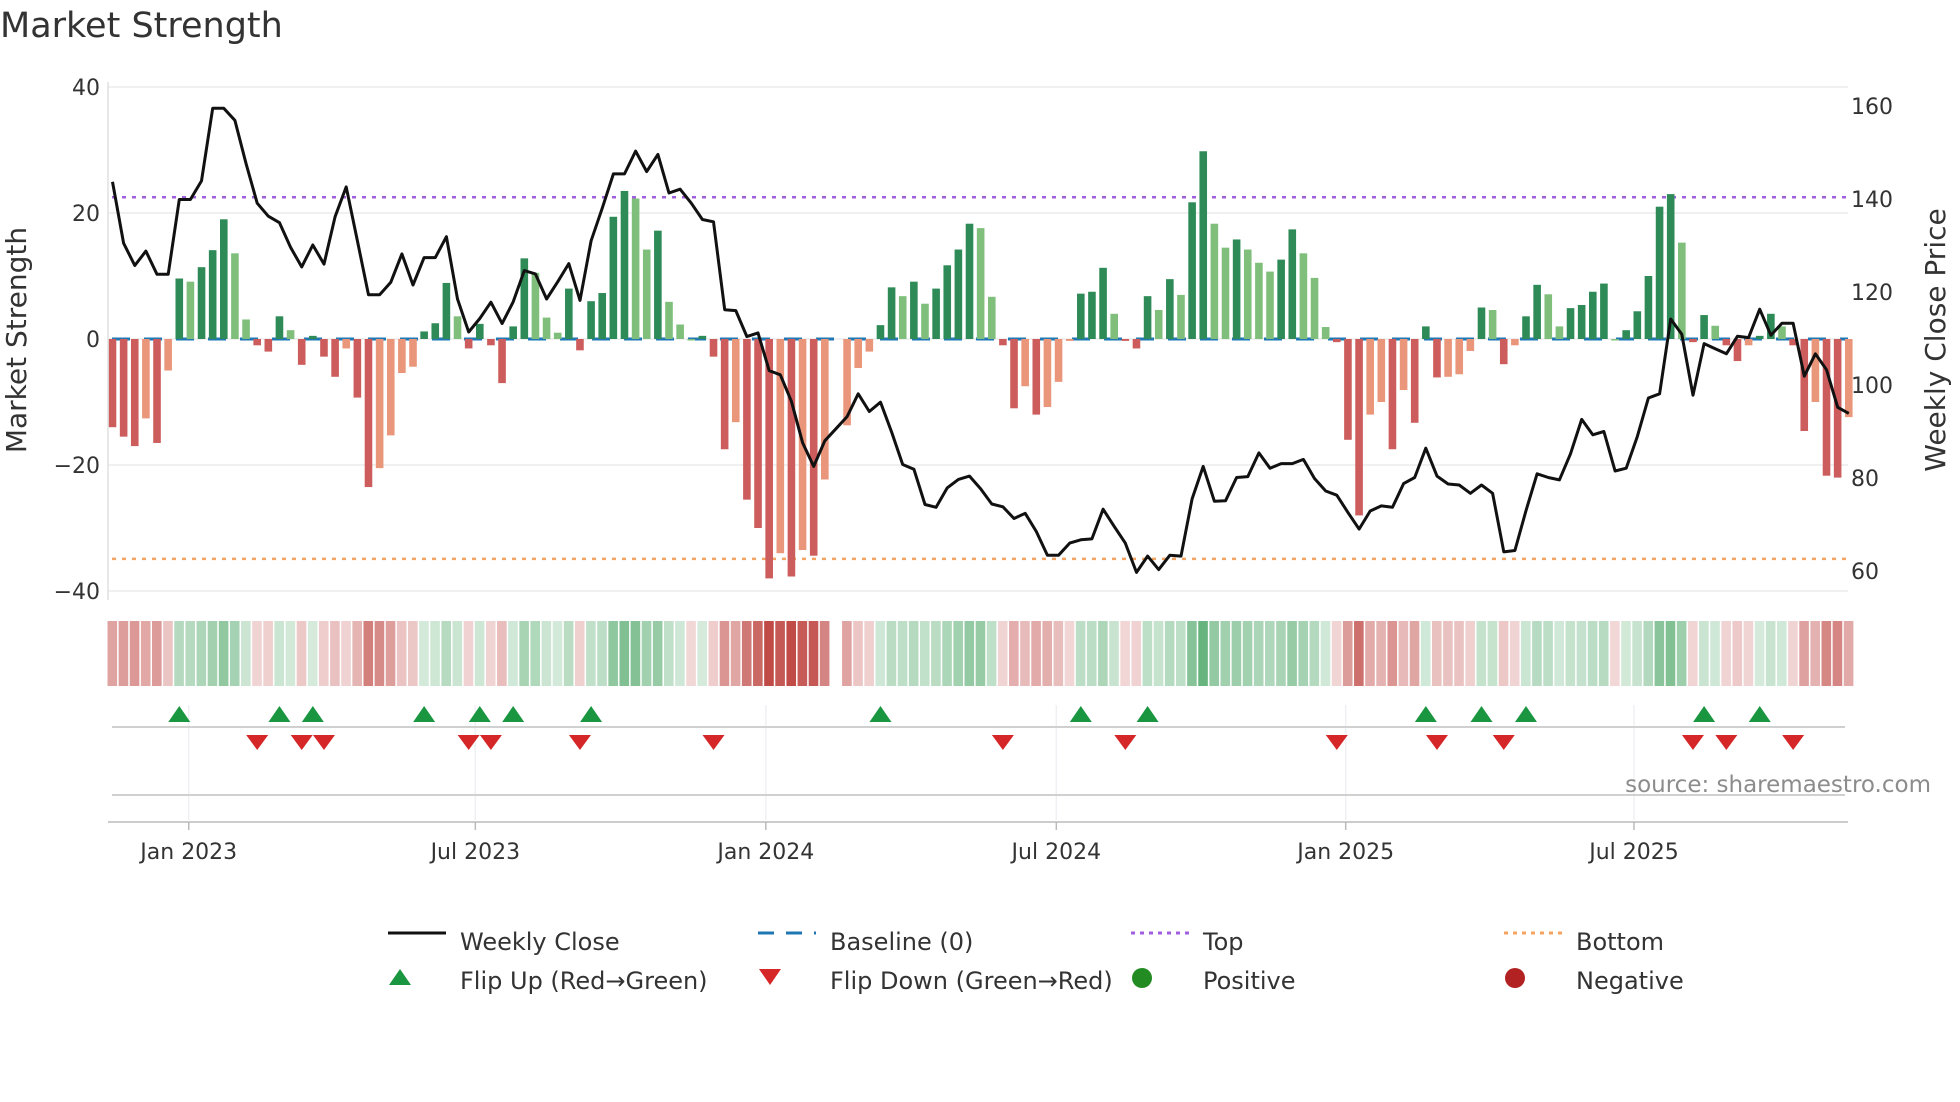  I want to click on y2-tick-label: 100, so click(1872, 386).